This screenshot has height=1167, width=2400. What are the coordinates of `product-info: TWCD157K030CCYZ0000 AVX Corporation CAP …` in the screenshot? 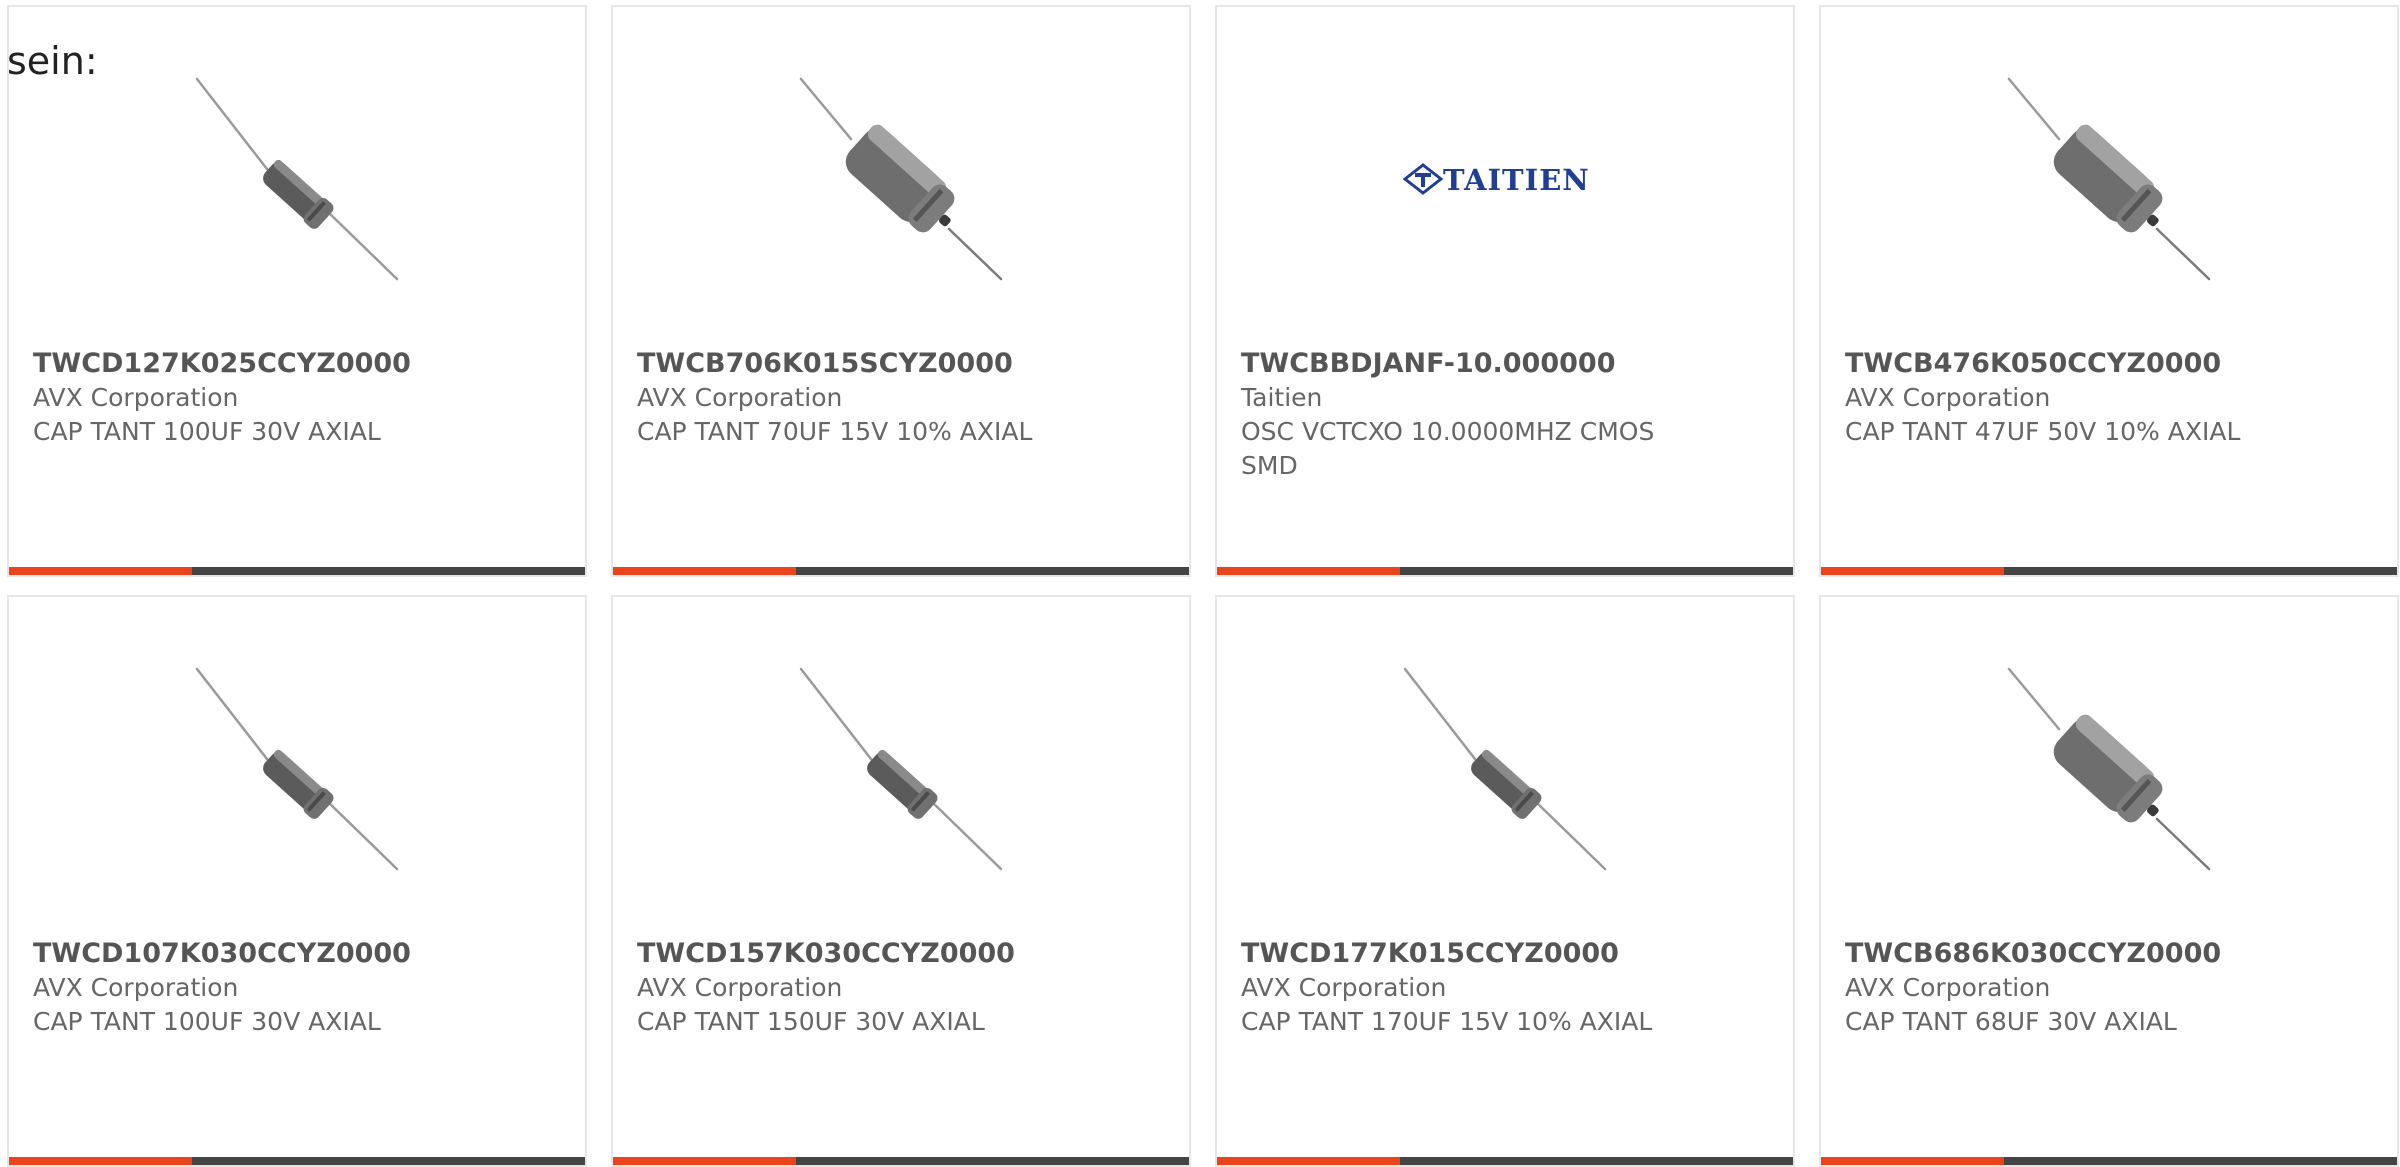 It's located at (901, 988).